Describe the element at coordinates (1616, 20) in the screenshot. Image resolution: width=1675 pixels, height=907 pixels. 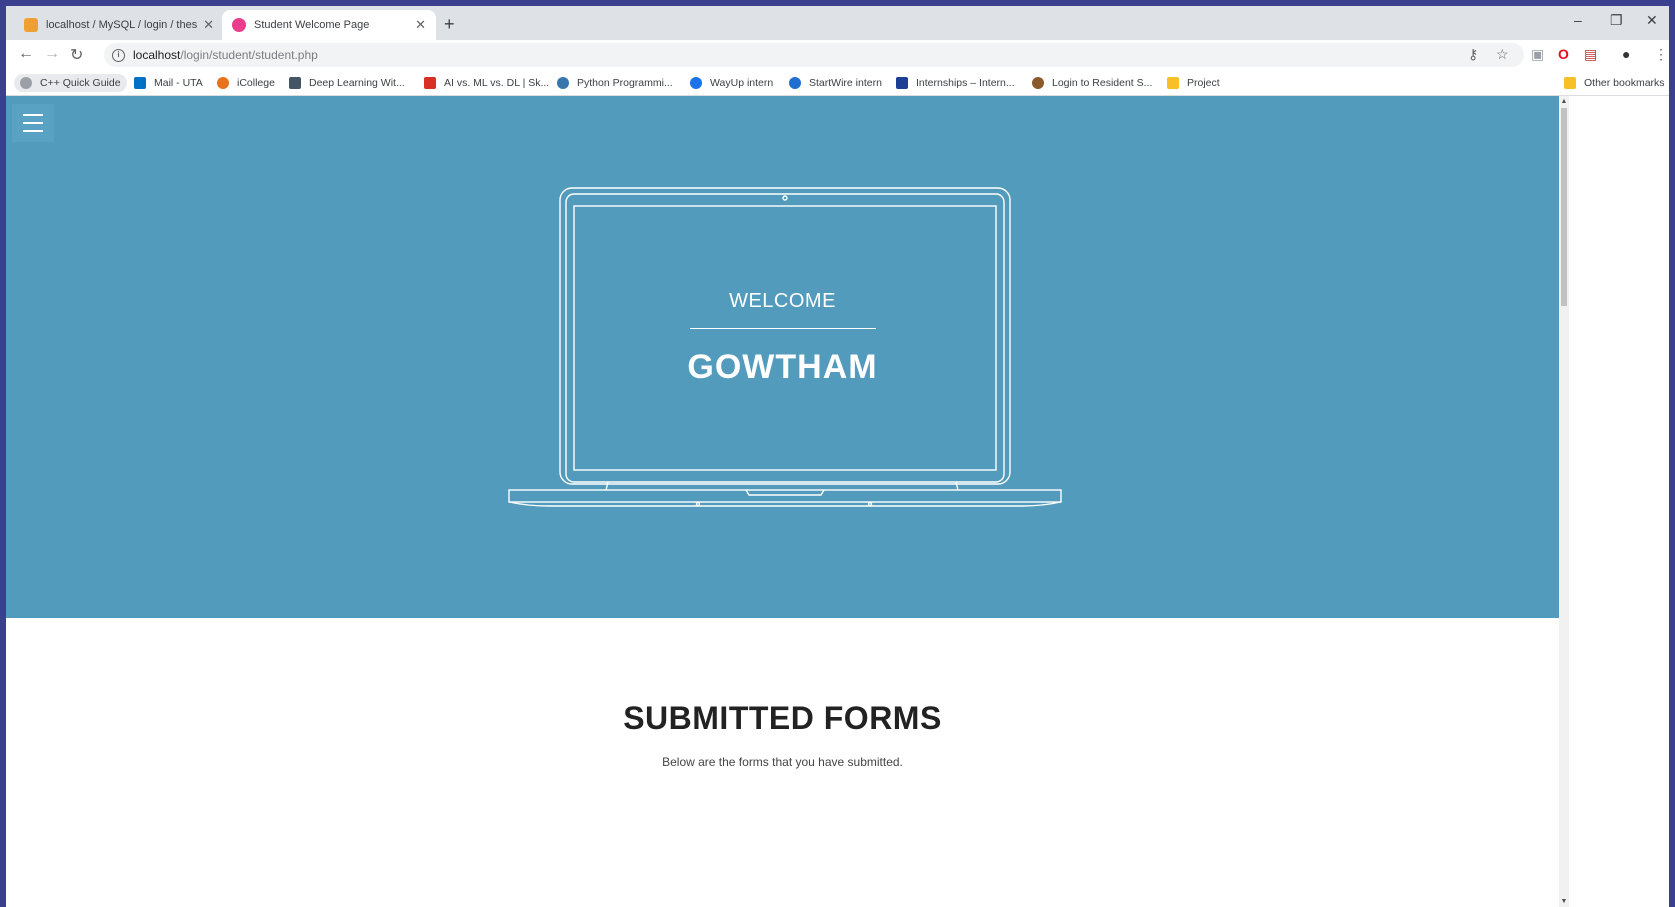
I see `restore-icon: ❐` at that location.